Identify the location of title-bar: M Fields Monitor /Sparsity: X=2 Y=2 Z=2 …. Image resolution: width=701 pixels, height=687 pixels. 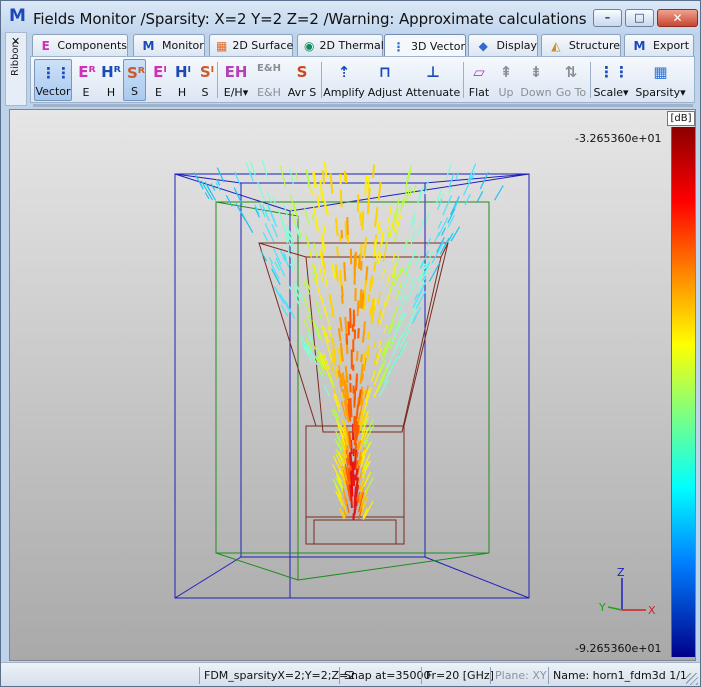
(350, 17).